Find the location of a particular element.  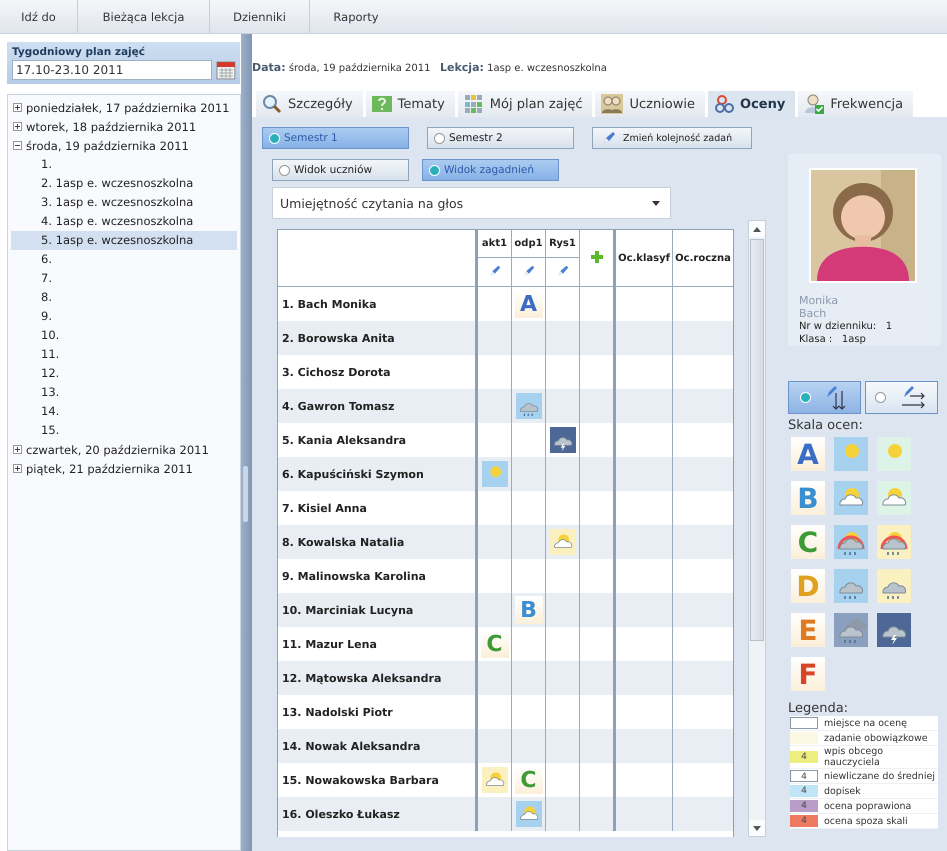

column-header: odp1 is located at coordinates (529, 244).